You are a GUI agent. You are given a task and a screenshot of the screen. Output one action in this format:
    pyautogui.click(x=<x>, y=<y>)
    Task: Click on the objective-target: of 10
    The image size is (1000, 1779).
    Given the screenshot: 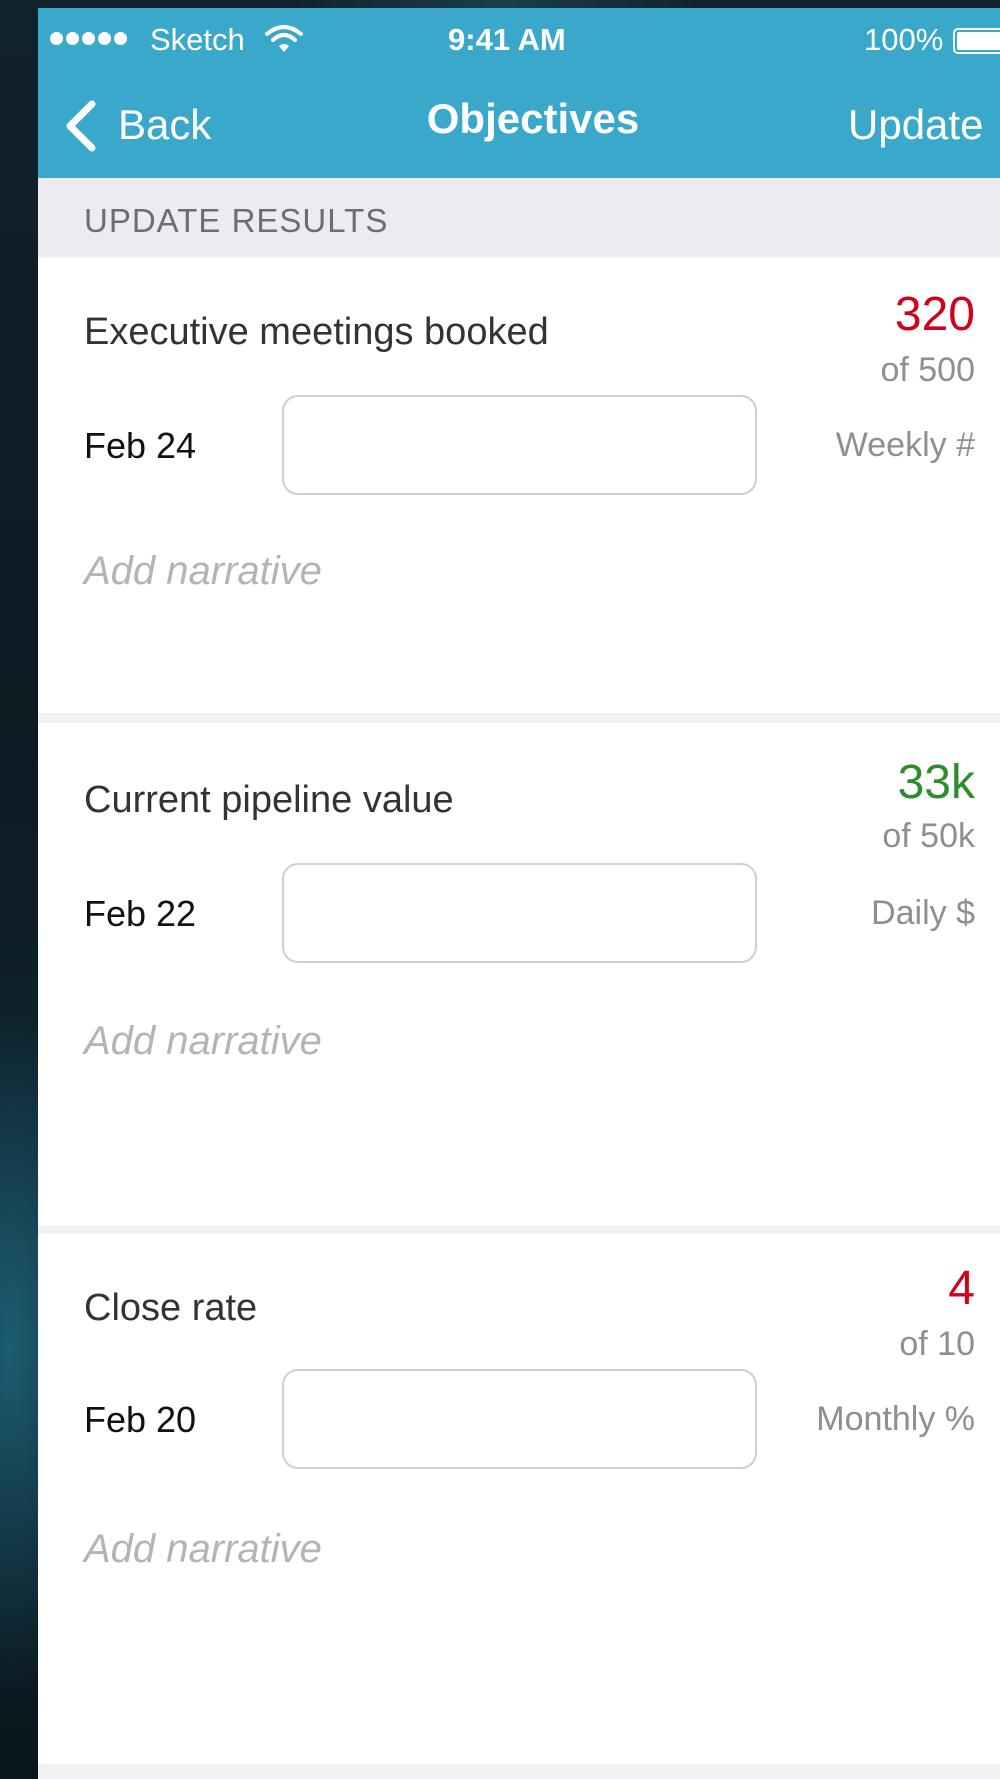 What is the action you would take?
    pyautogui.click(x=937, y=1344)
    